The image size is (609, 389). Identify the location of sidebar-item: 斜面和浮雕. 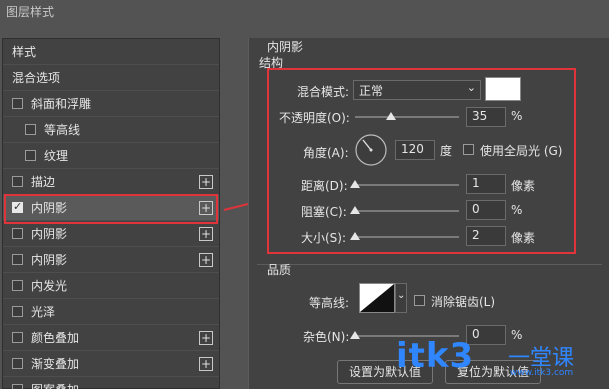
(111, 104).